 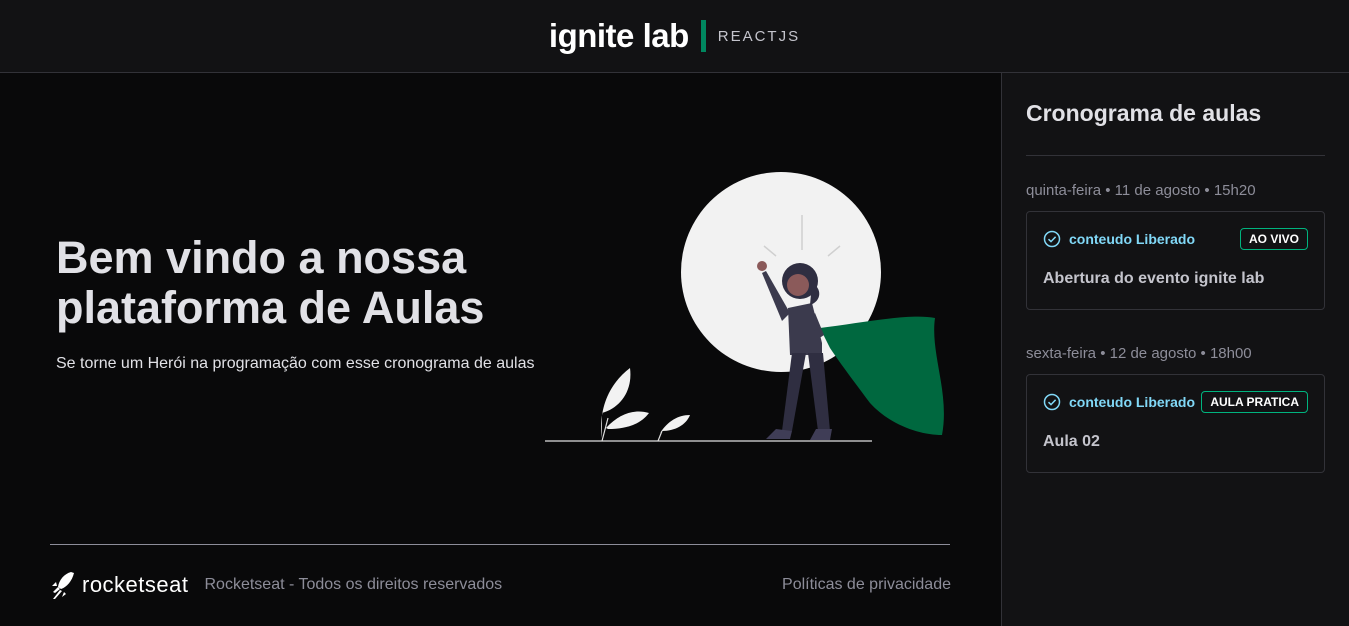 I want to click on lesson-status-row: conteudo Liberado AO VIVO, so click(x=1175, y=239).